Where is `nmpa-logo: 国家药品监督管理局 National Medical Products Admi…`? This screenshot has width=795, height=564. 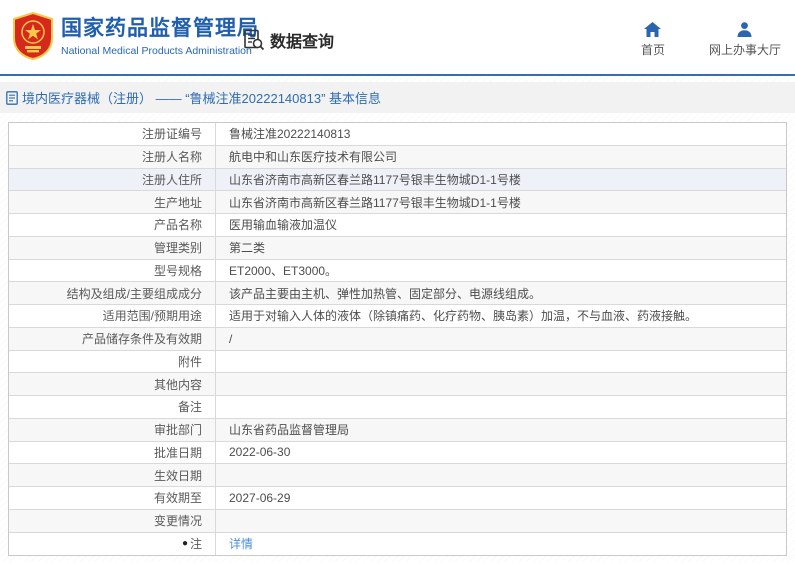
nmpa-logo: 国家药品监督管理局 National Medical Products Admi… is located at coordinates (135, 36).